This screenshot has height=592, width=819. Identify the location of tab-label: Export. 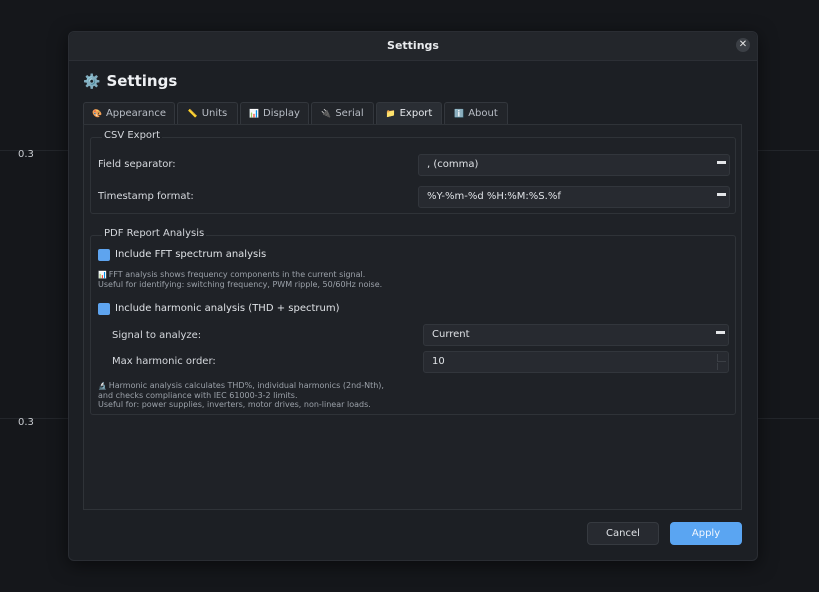
(416, 113).